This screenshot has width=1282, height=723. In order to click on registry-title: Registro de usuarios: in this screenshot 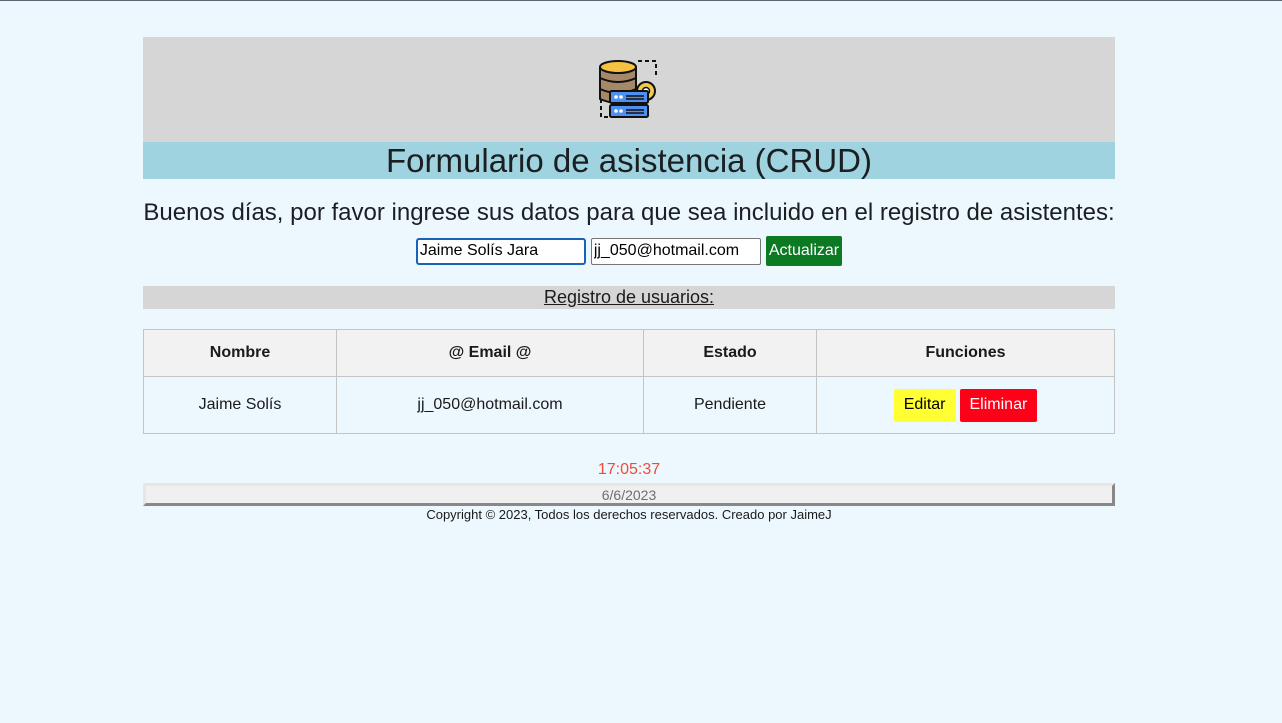, I will do `click(629, 297)`.